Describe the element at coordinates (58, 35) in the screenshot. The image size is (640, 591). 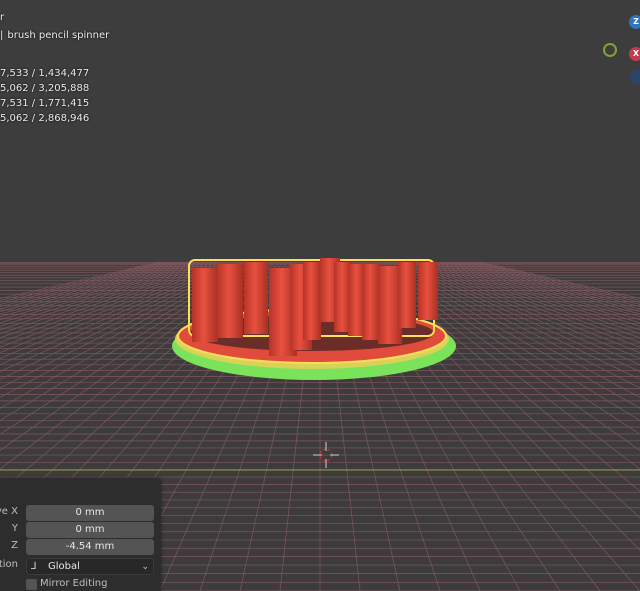
I see `object-name: brush pencil spinner` at that location.